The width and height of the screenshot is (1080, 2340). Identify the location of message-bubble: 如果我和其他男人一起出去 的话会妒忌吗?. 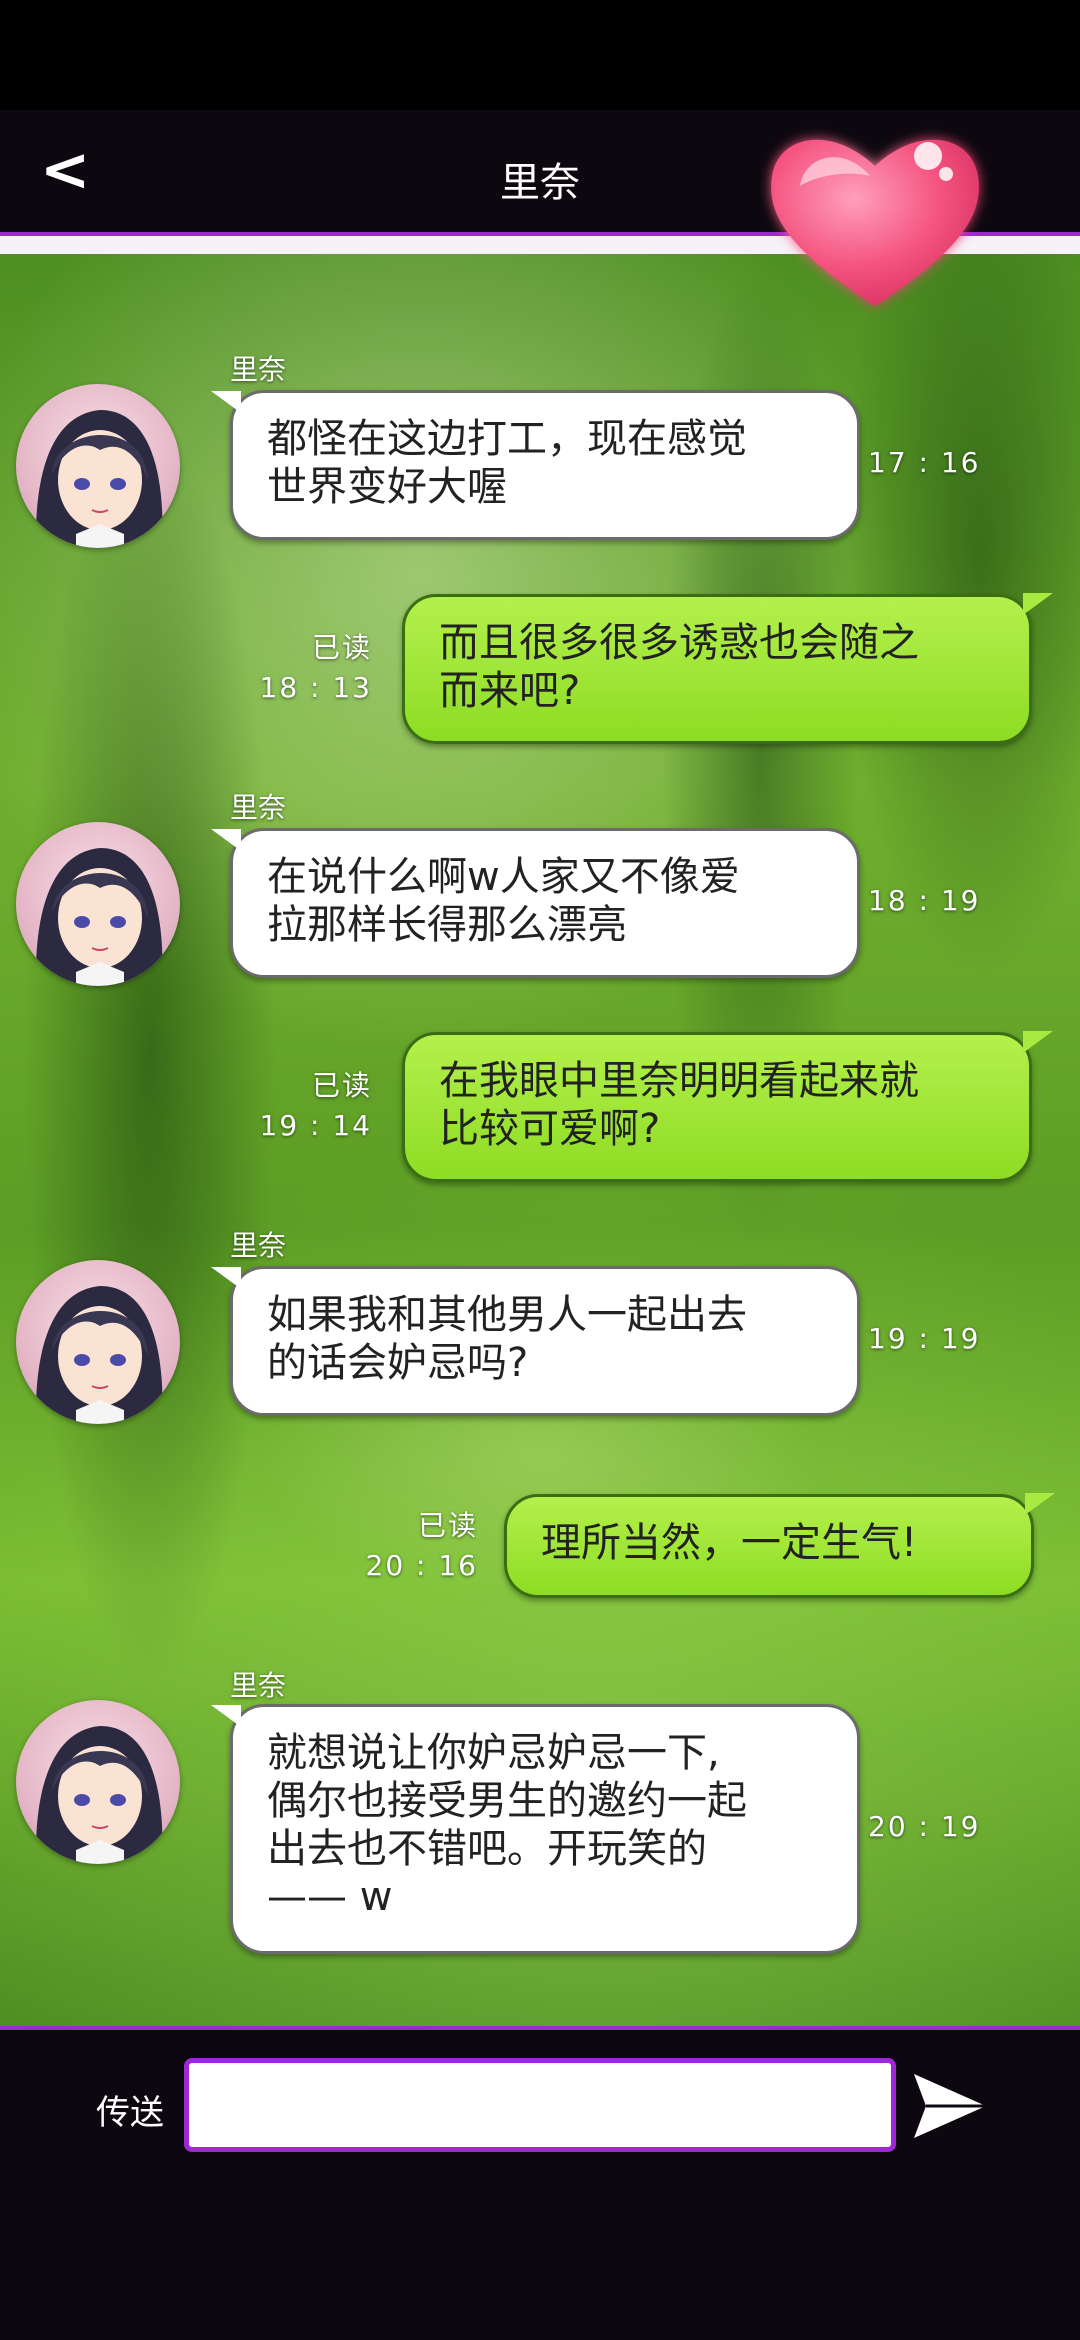
(535, 1341).